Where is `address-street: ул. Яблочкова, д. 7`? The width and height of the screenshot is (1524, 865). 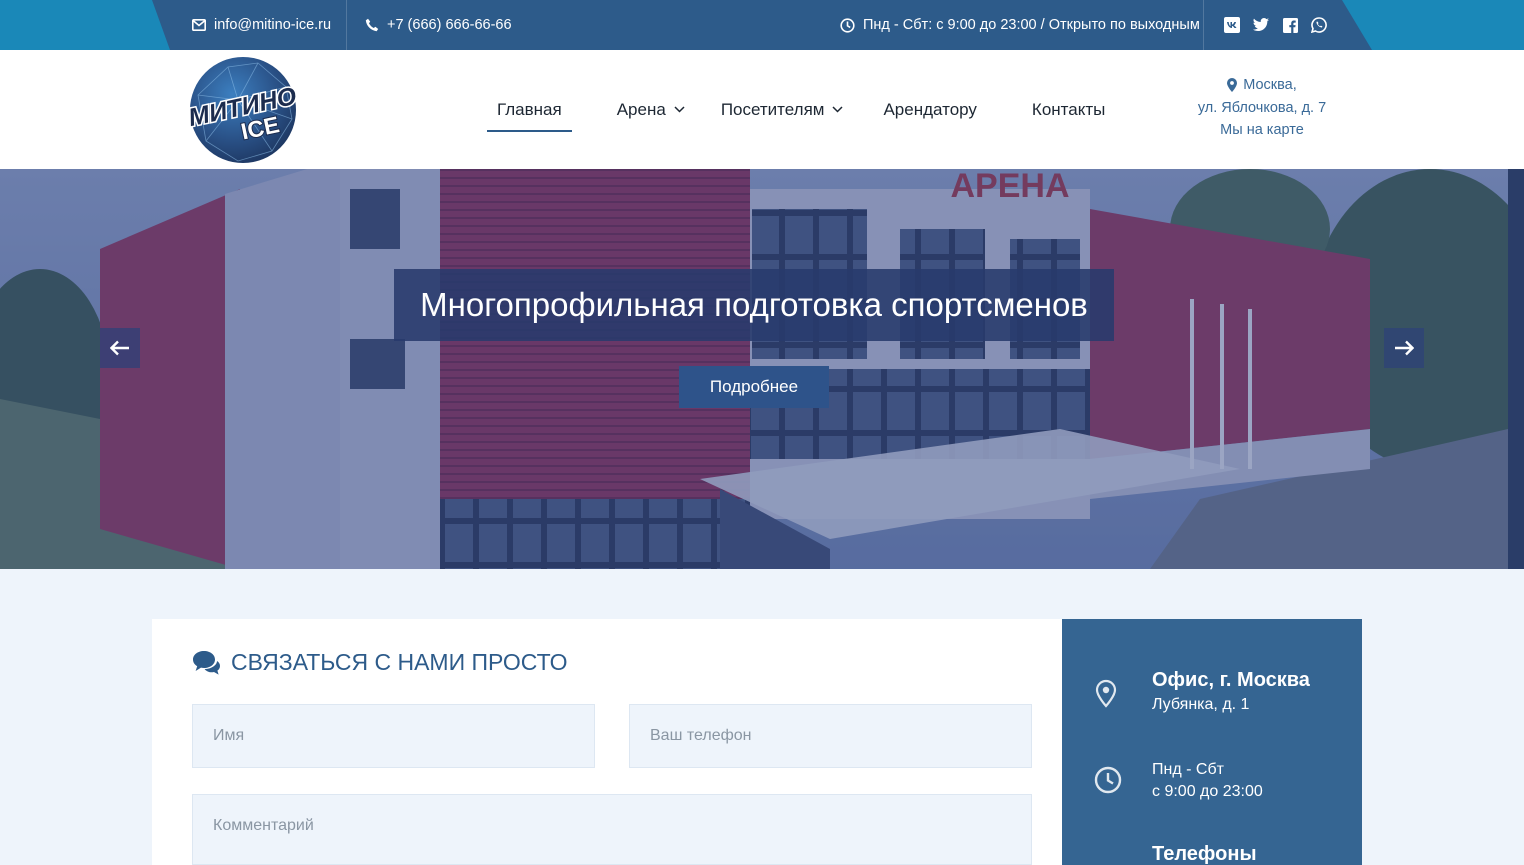
address-street: ул. Яблочкова, д. 7 is located at coordinates (1262, 107).